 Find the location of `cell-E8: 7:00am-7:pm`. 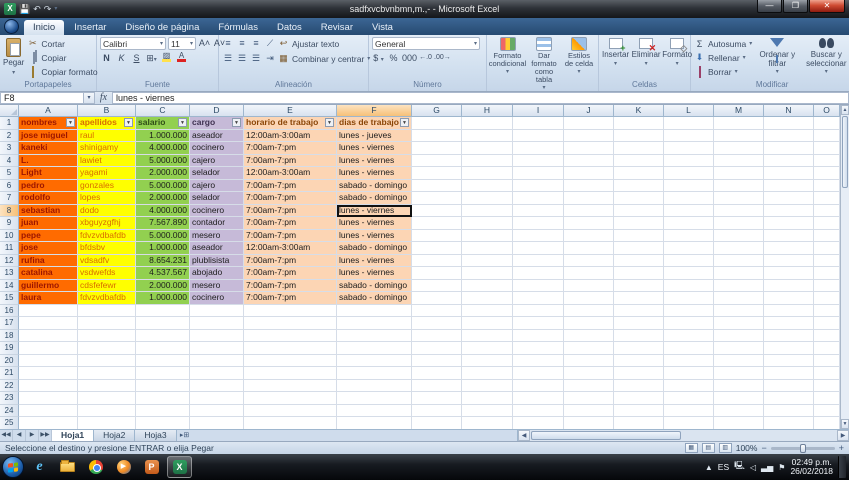

cell-E8: 7:00am-7:pm is located at coordinates (290, 210).